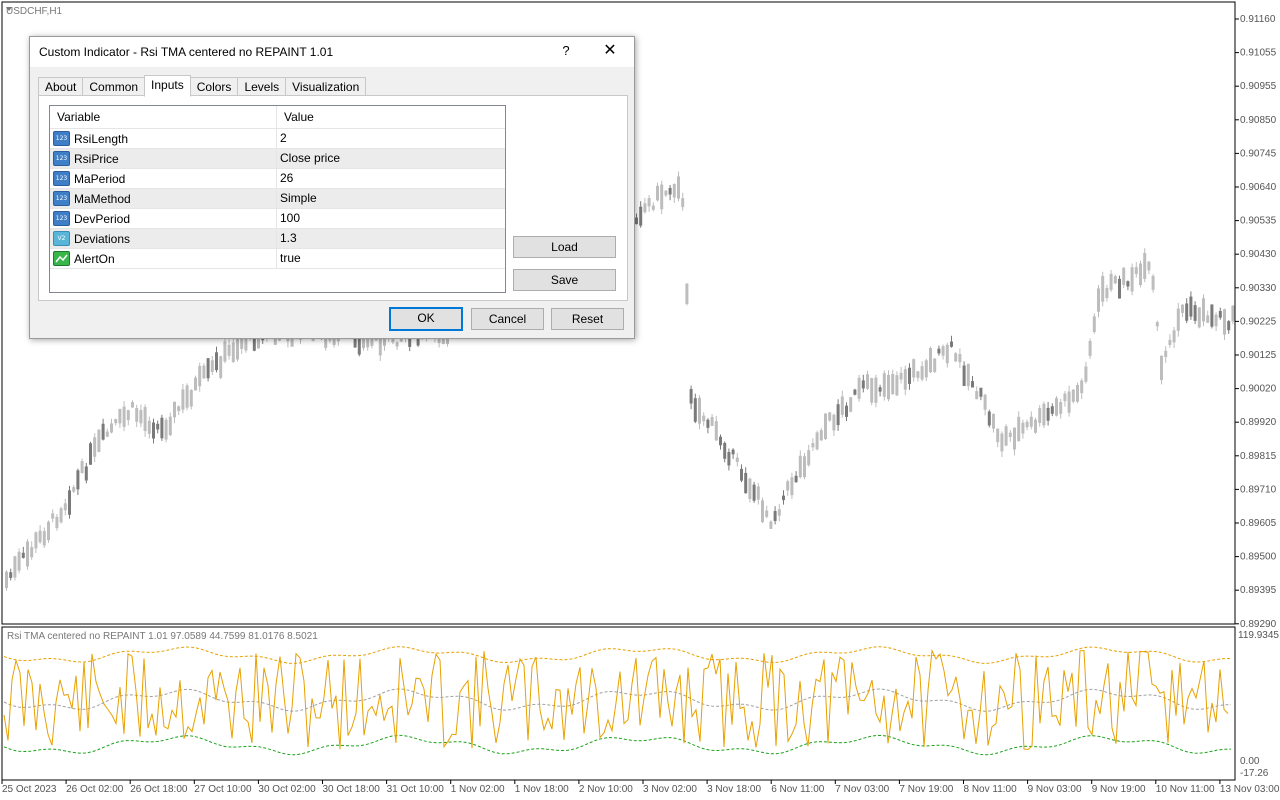  I want to click on cancel-button: Cancel, so click(507, 319).